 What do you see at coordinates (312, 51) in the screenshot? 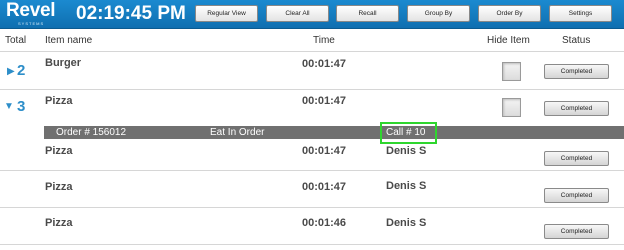
I see `header-divider` at bounding box center [312, 51].